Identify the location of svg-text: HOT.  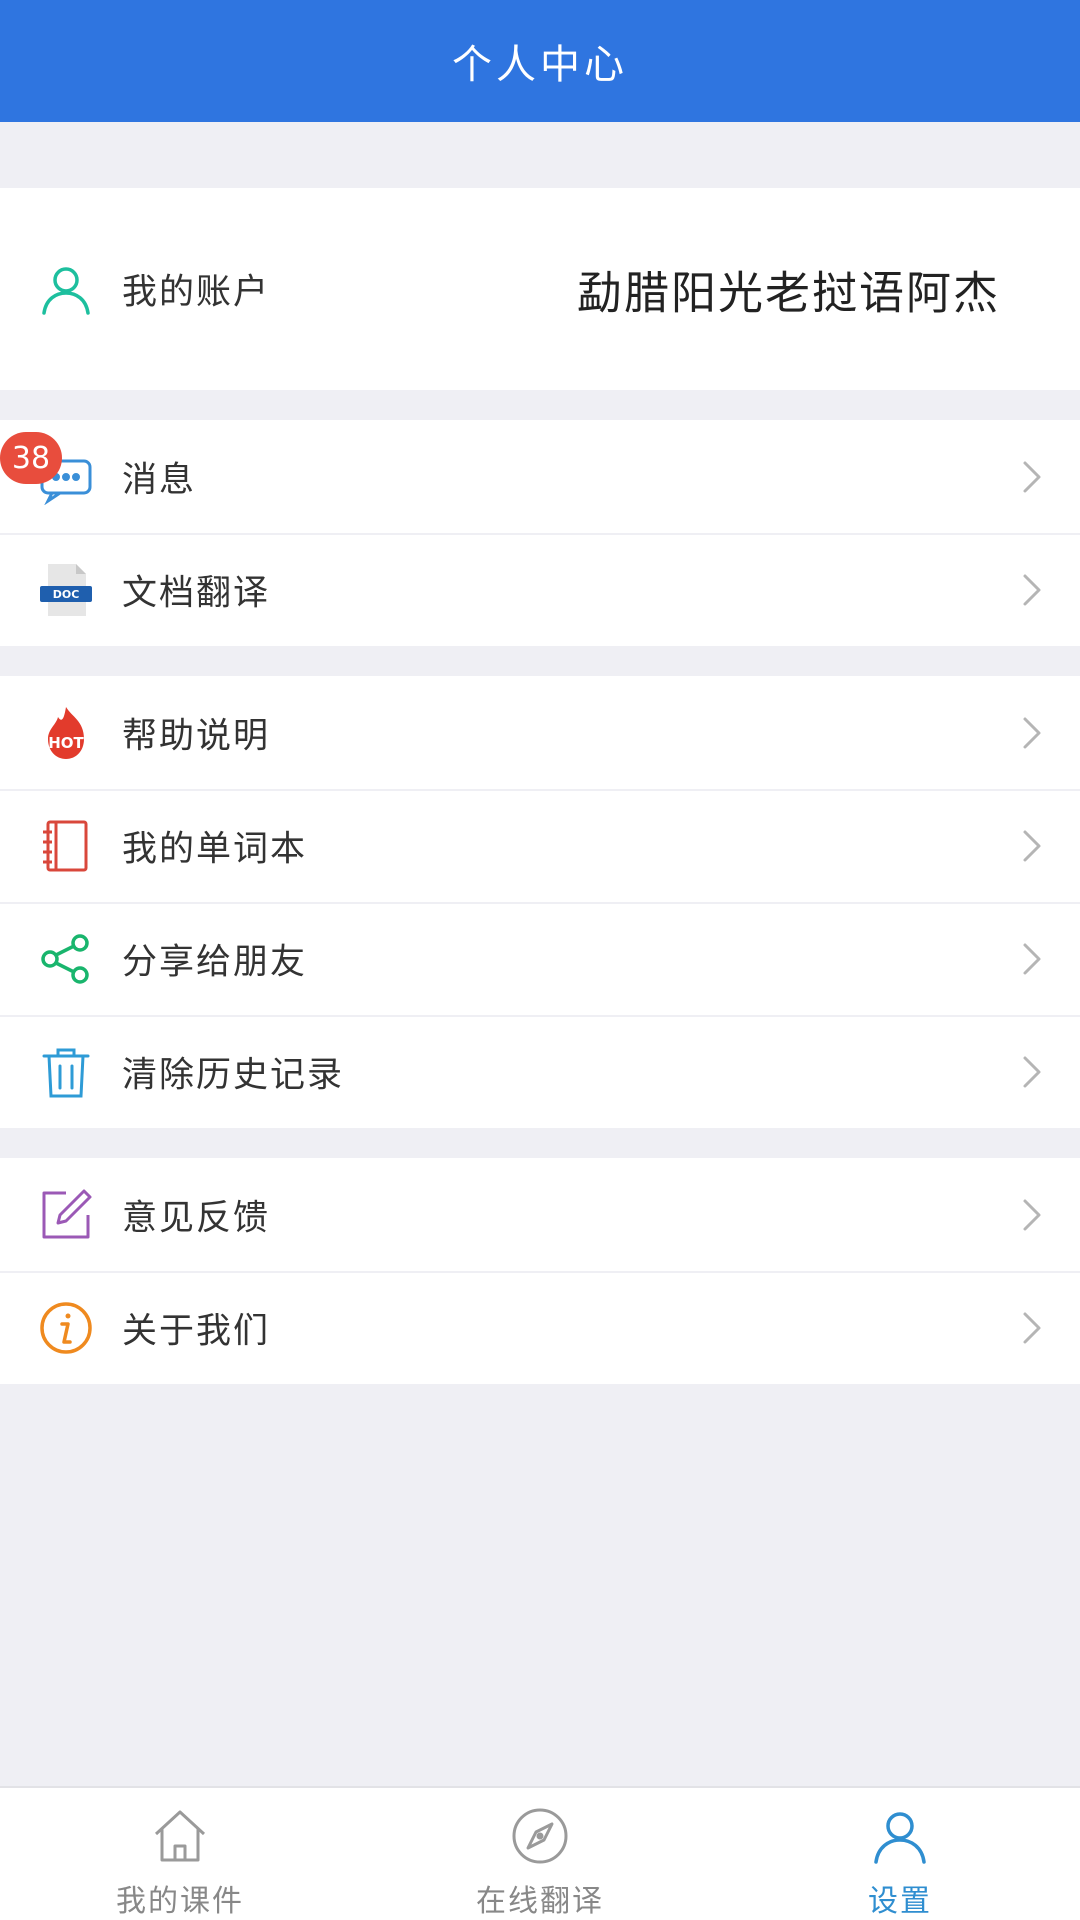
(66, 743).